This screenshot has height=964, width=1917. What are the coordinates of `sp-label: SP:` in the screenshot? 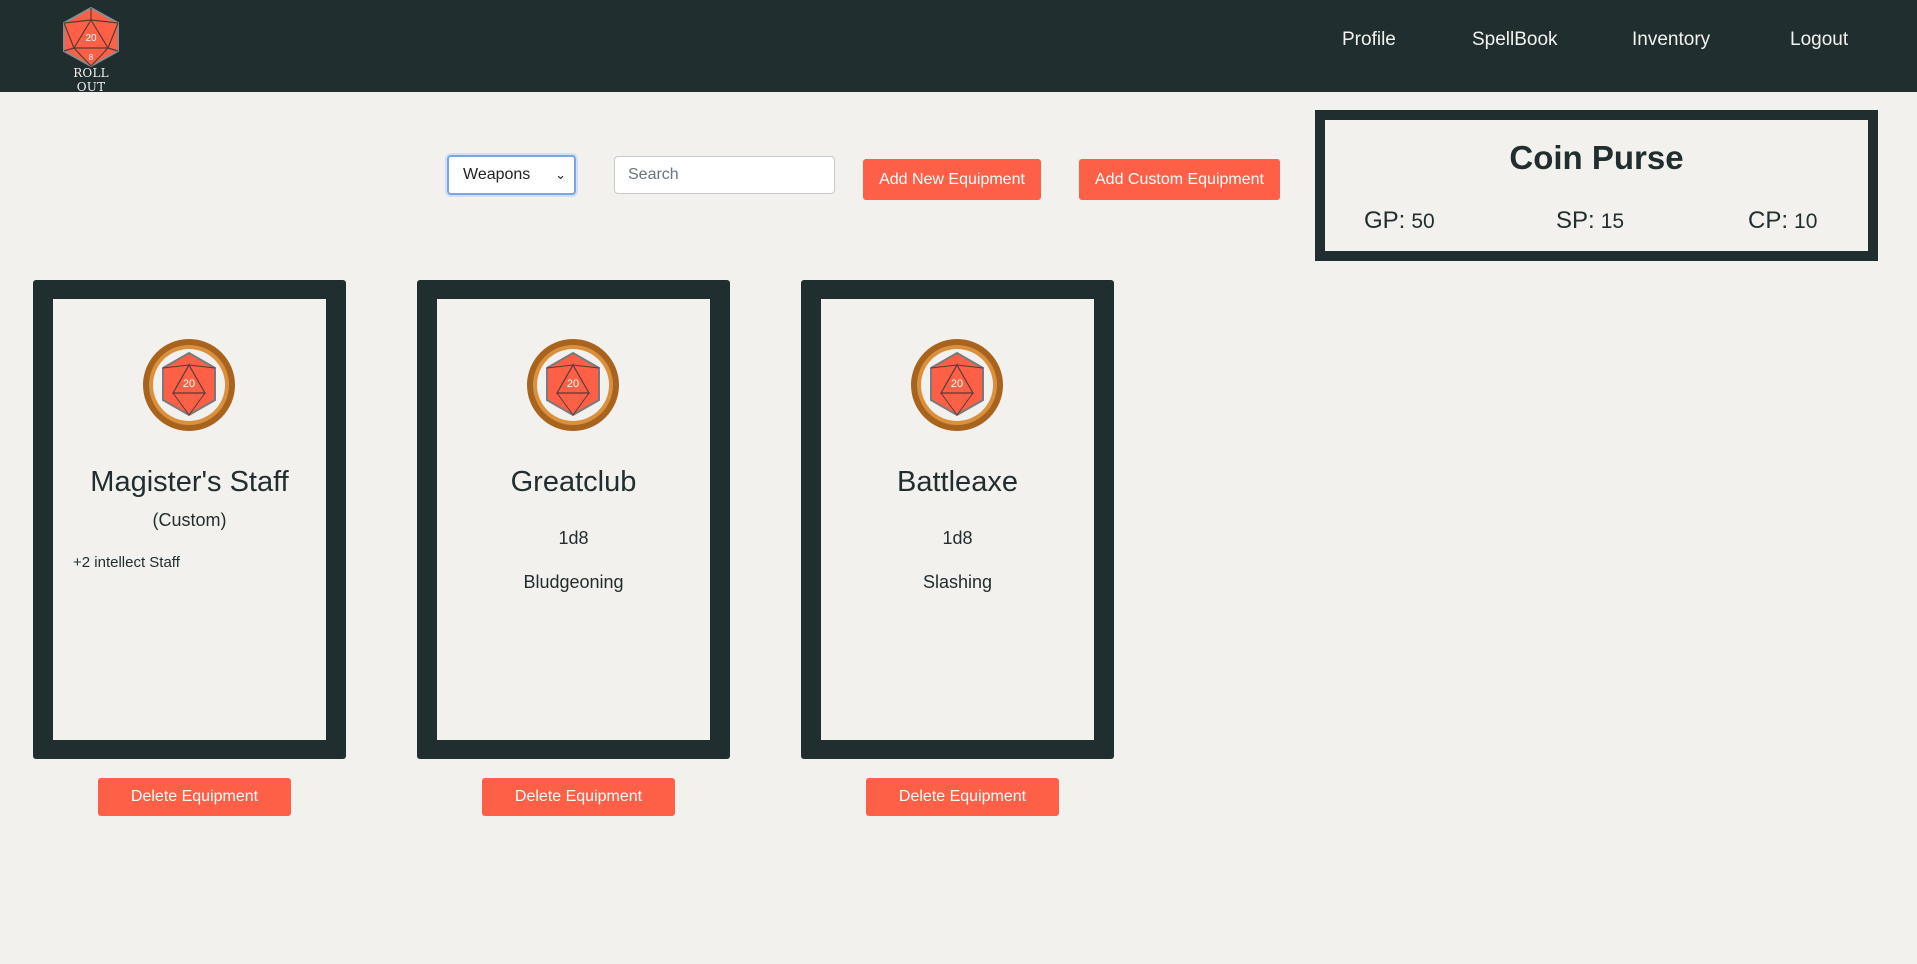 It's located at (1575, 220).